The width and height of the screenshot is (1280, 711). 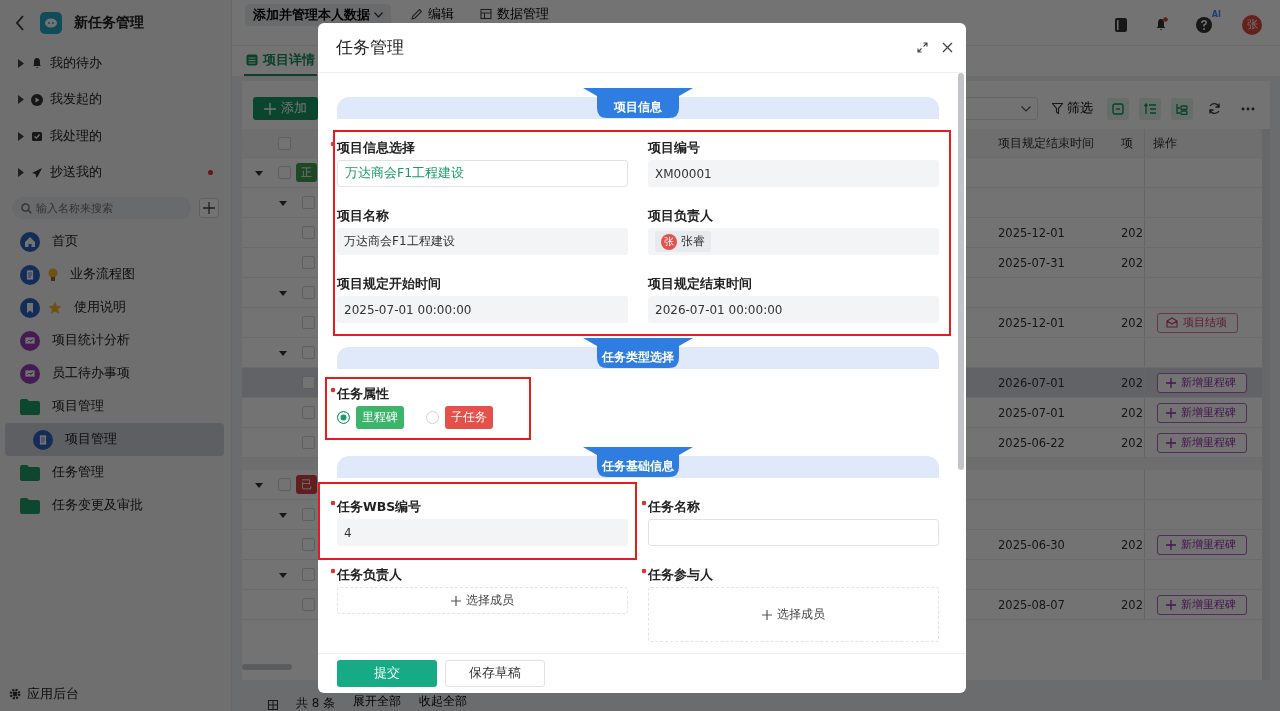 What do you see at coordinates (343, 417) in the screenshot?
I see `radio-button` at bounding box center [343, 417].